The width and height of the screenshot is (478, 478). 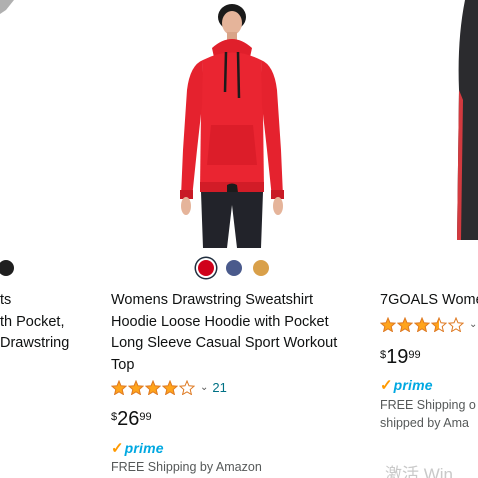 I want to click on right-prime-badge: ✓ prime, so click(x=406, y=385).